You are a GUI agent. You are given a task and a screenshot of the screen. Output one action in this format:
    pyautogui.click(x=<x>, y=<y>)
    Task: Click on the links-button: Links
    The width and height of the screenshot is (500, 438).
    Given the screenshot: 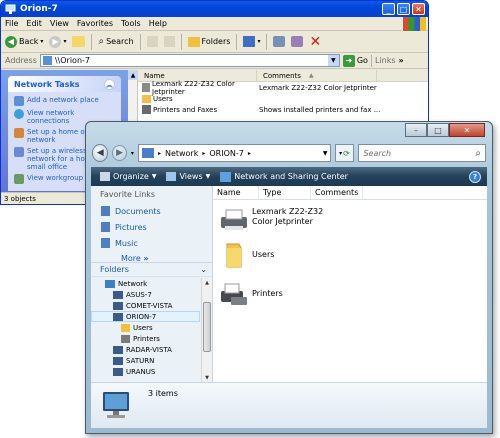 What is the action you would take?
    pyautogui.click(x=385, y=60)
    